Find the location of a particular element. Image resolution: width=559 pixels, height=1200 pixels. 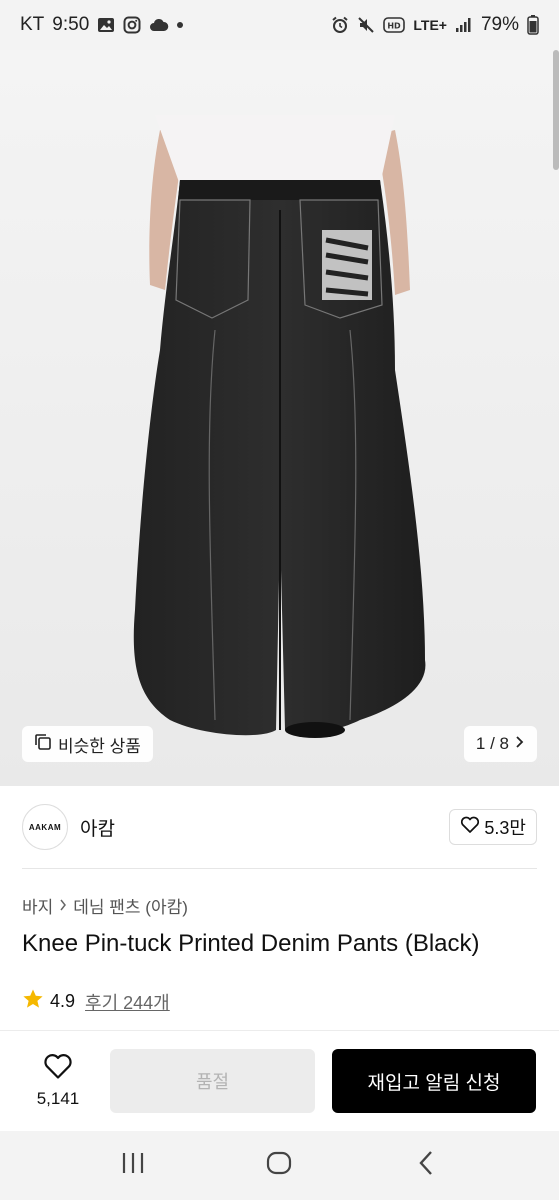

status-right: HD LTE+ 79% is located at coordinates (435, 25).